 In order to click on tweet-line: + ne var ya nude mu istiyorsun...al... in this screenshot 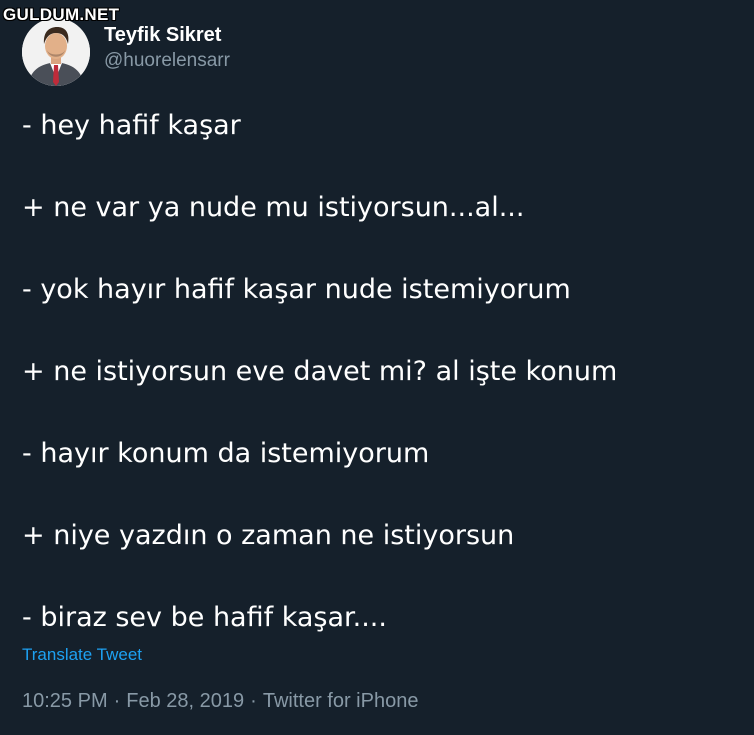, I will do `click(273, 207)`.